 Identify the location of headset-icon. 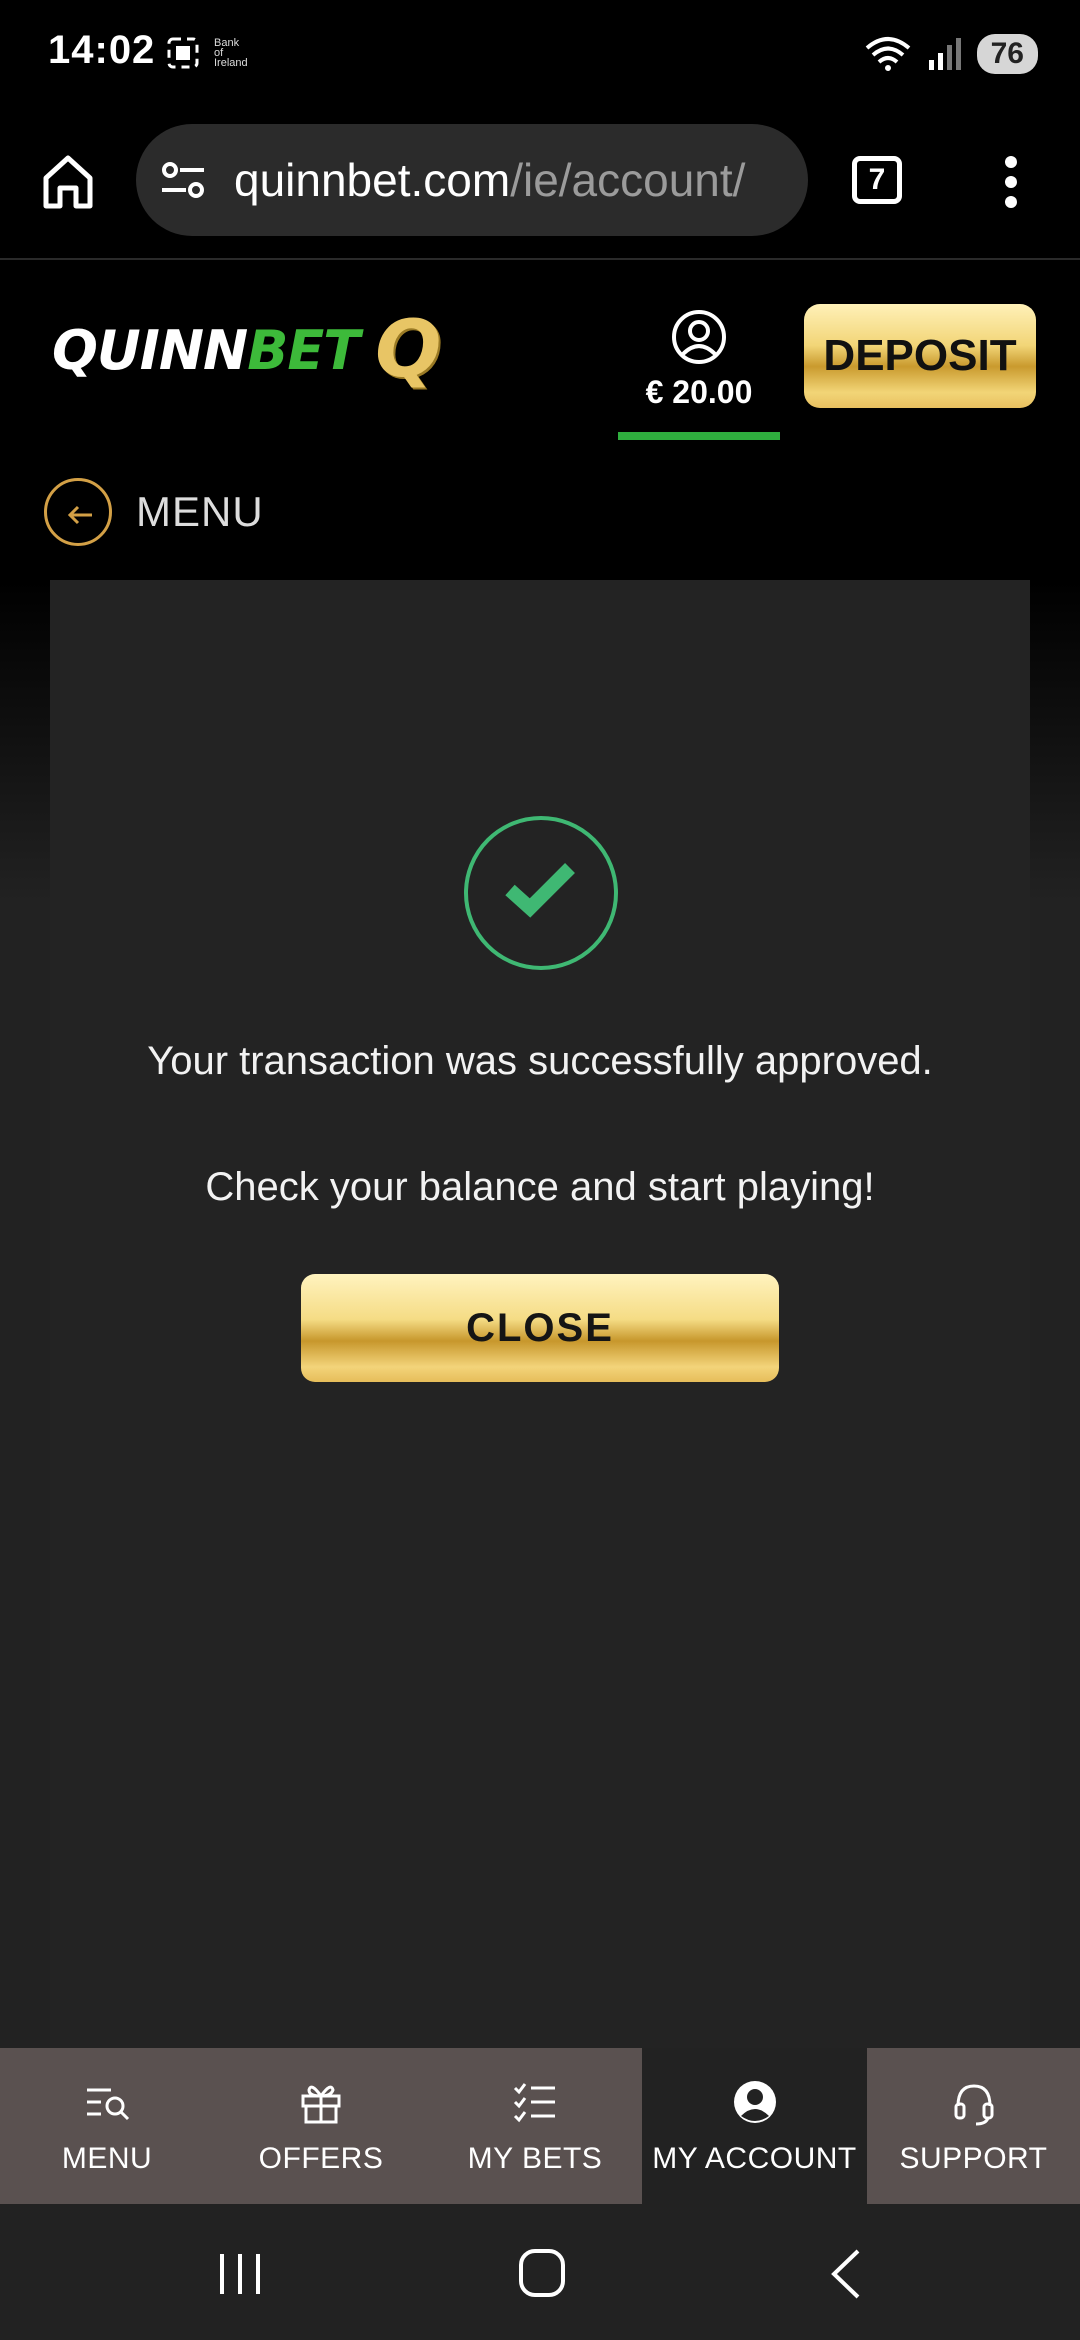
(973, 2105).